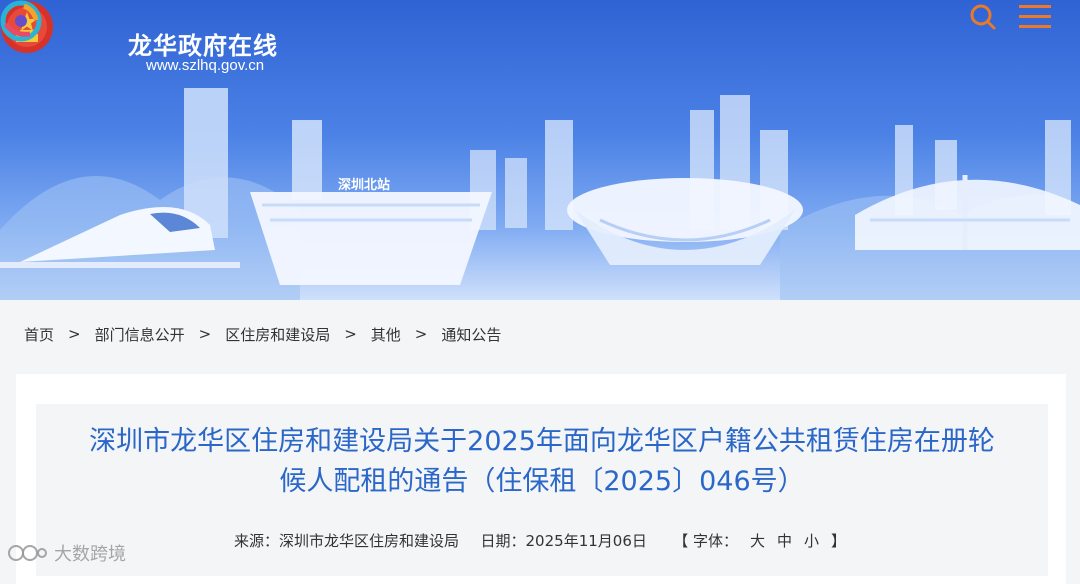 This screenshot has height=584, width=1080. I want to click on search-icon, so click(983, 17).